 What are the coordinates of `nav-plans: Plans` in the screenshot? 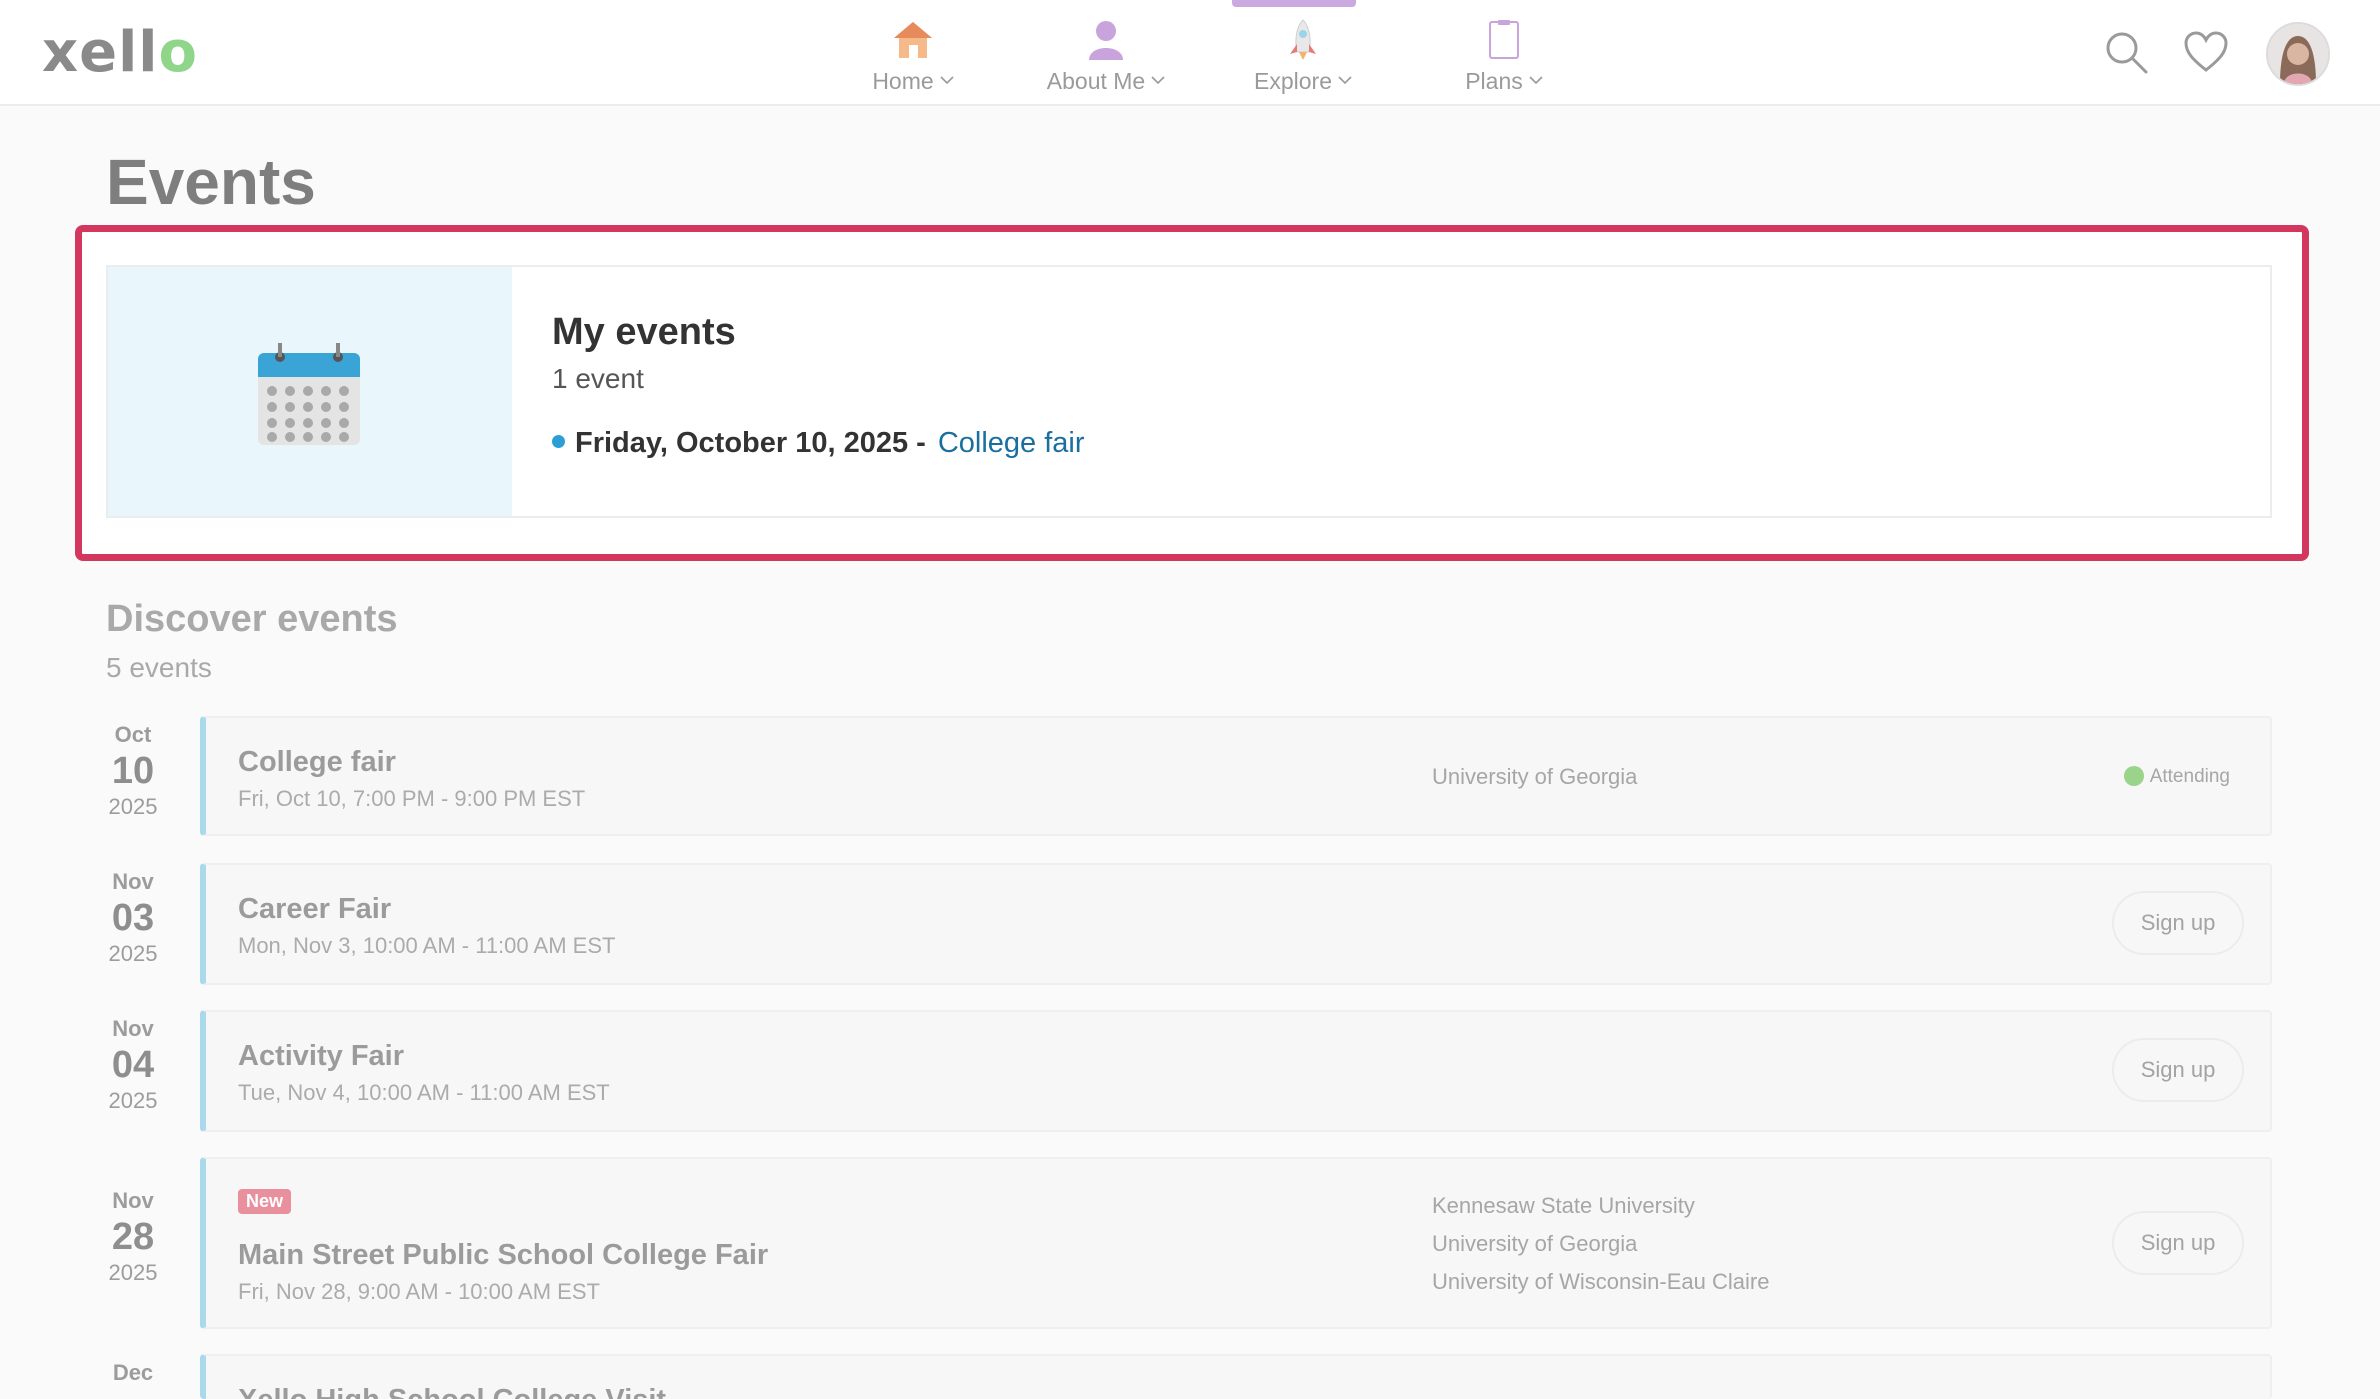 It's located at (1504, 58).